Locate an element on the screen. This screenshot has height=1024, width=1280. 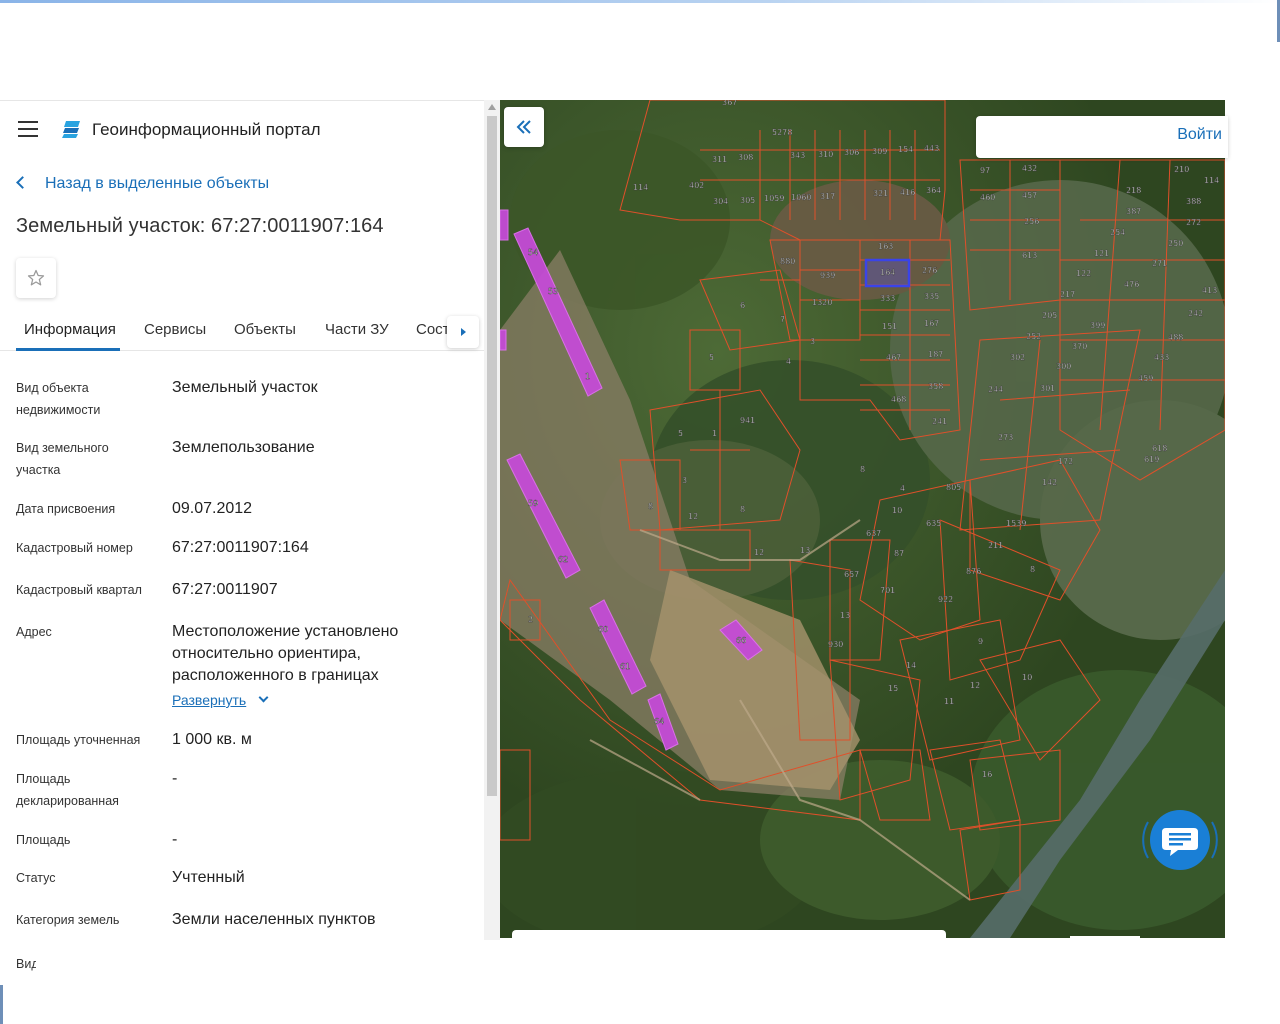
parcel-label-172: 172 is located at coordinates (1065, 461).